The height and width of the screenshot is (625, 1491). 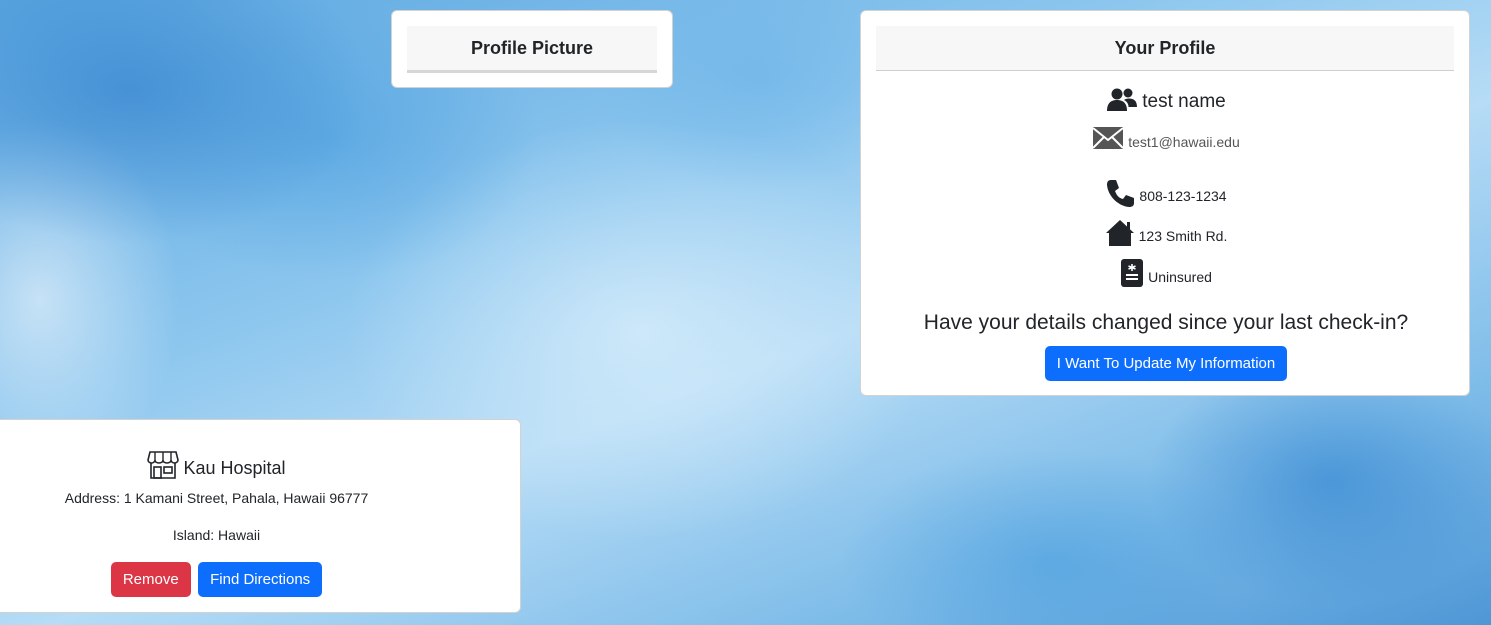 I want to click on envelope-icon, so click(x=1108, y=138).